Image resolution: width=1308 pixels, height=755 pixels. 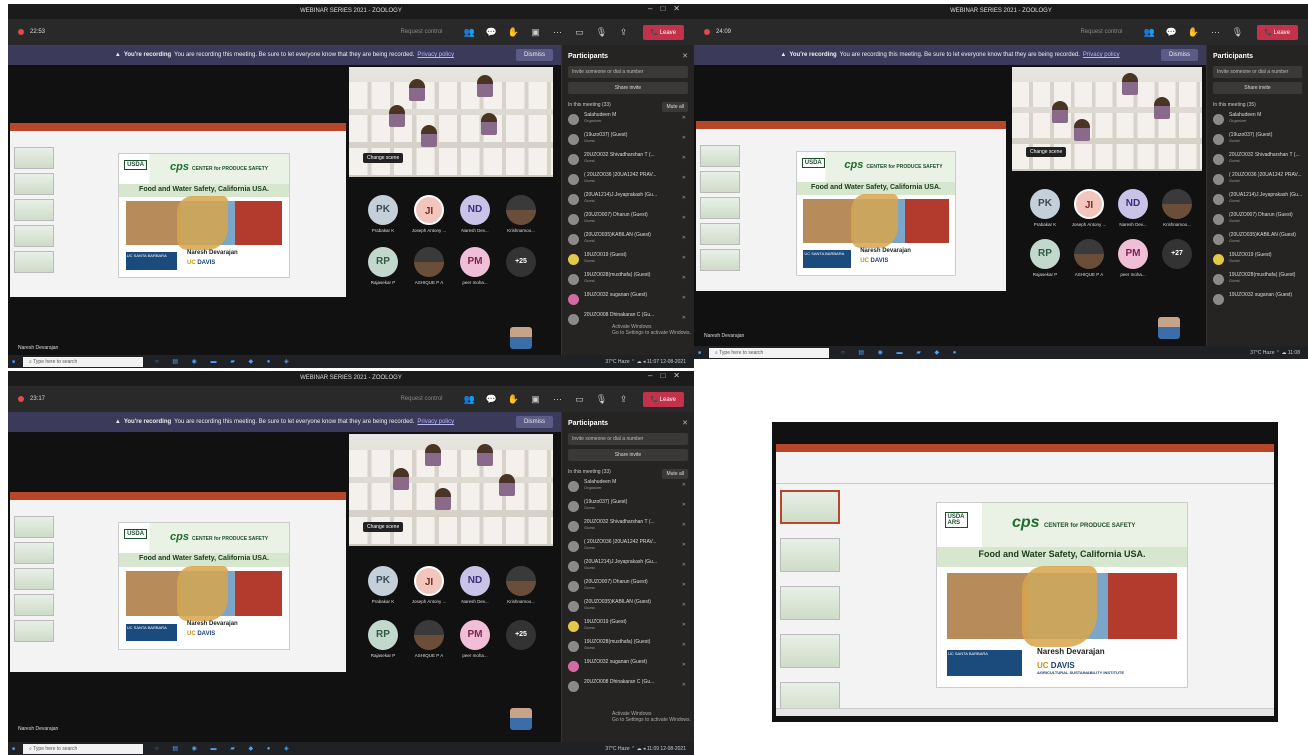 I want to click on participant-row: 19UZO019 (Guest) Guest, so click(x=1257, y=262).